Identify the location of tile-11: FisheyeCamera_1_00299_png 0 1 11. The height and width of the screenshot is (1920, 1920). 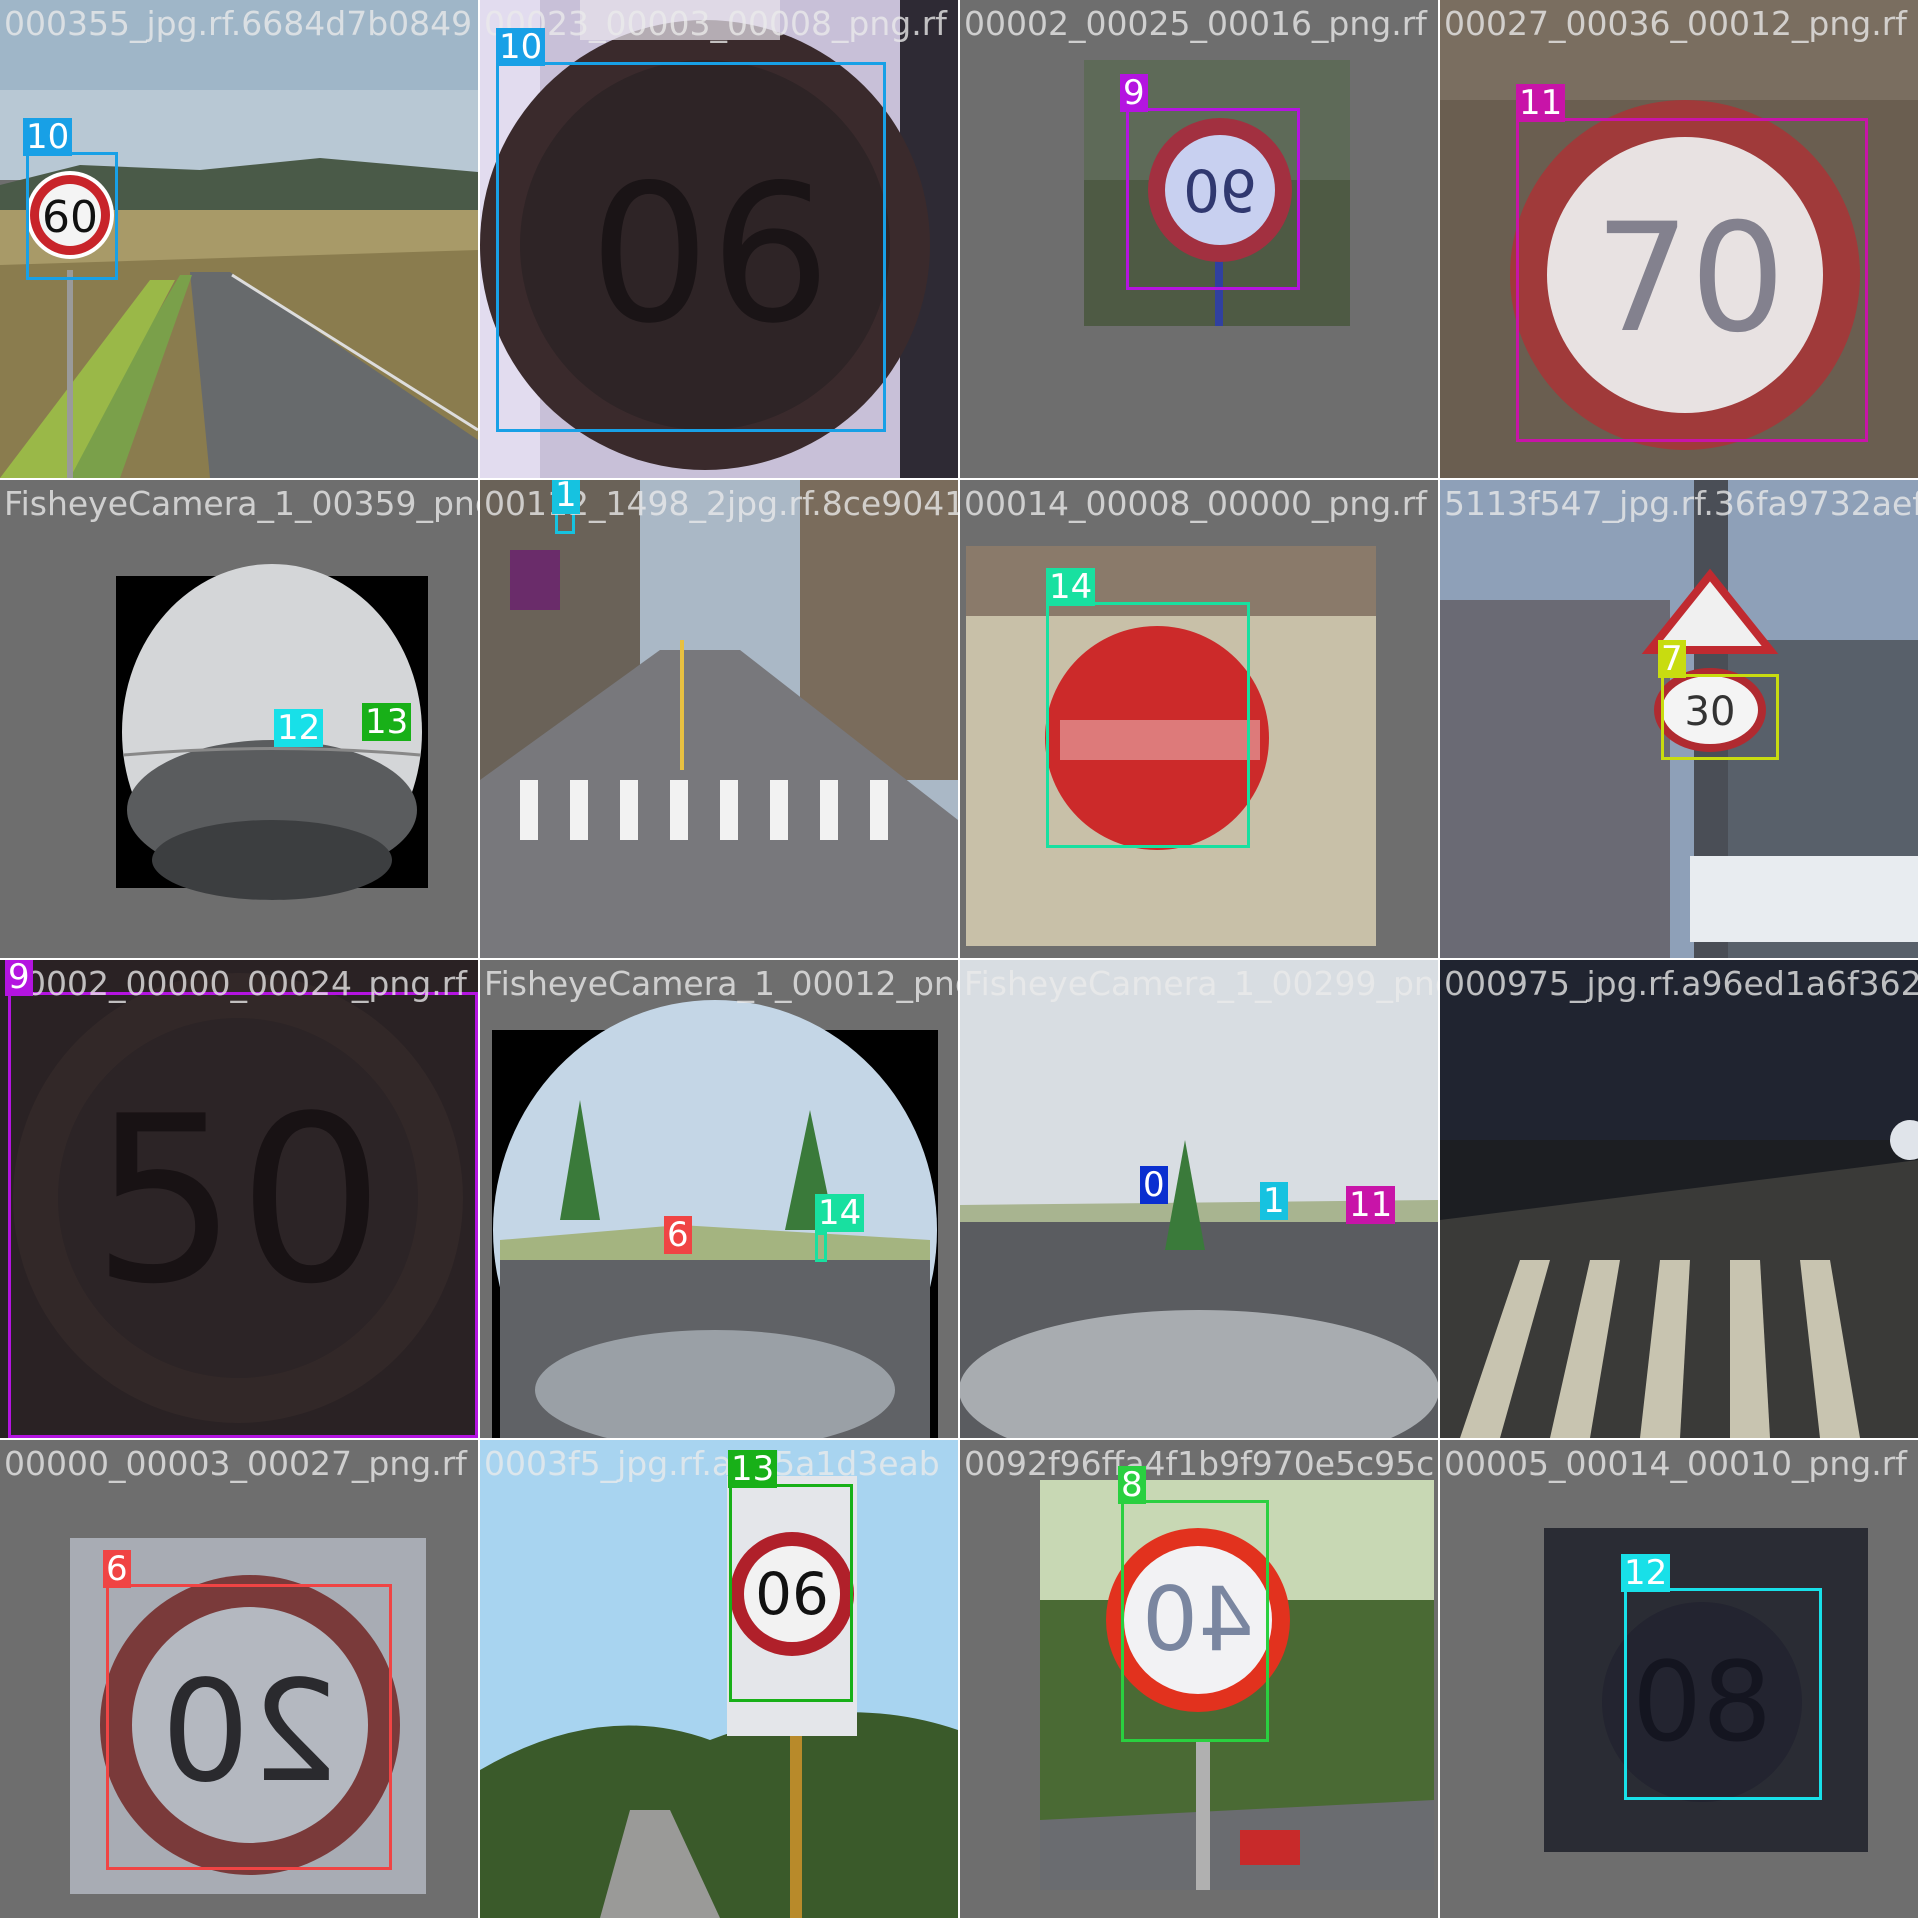
(1199, 1199).